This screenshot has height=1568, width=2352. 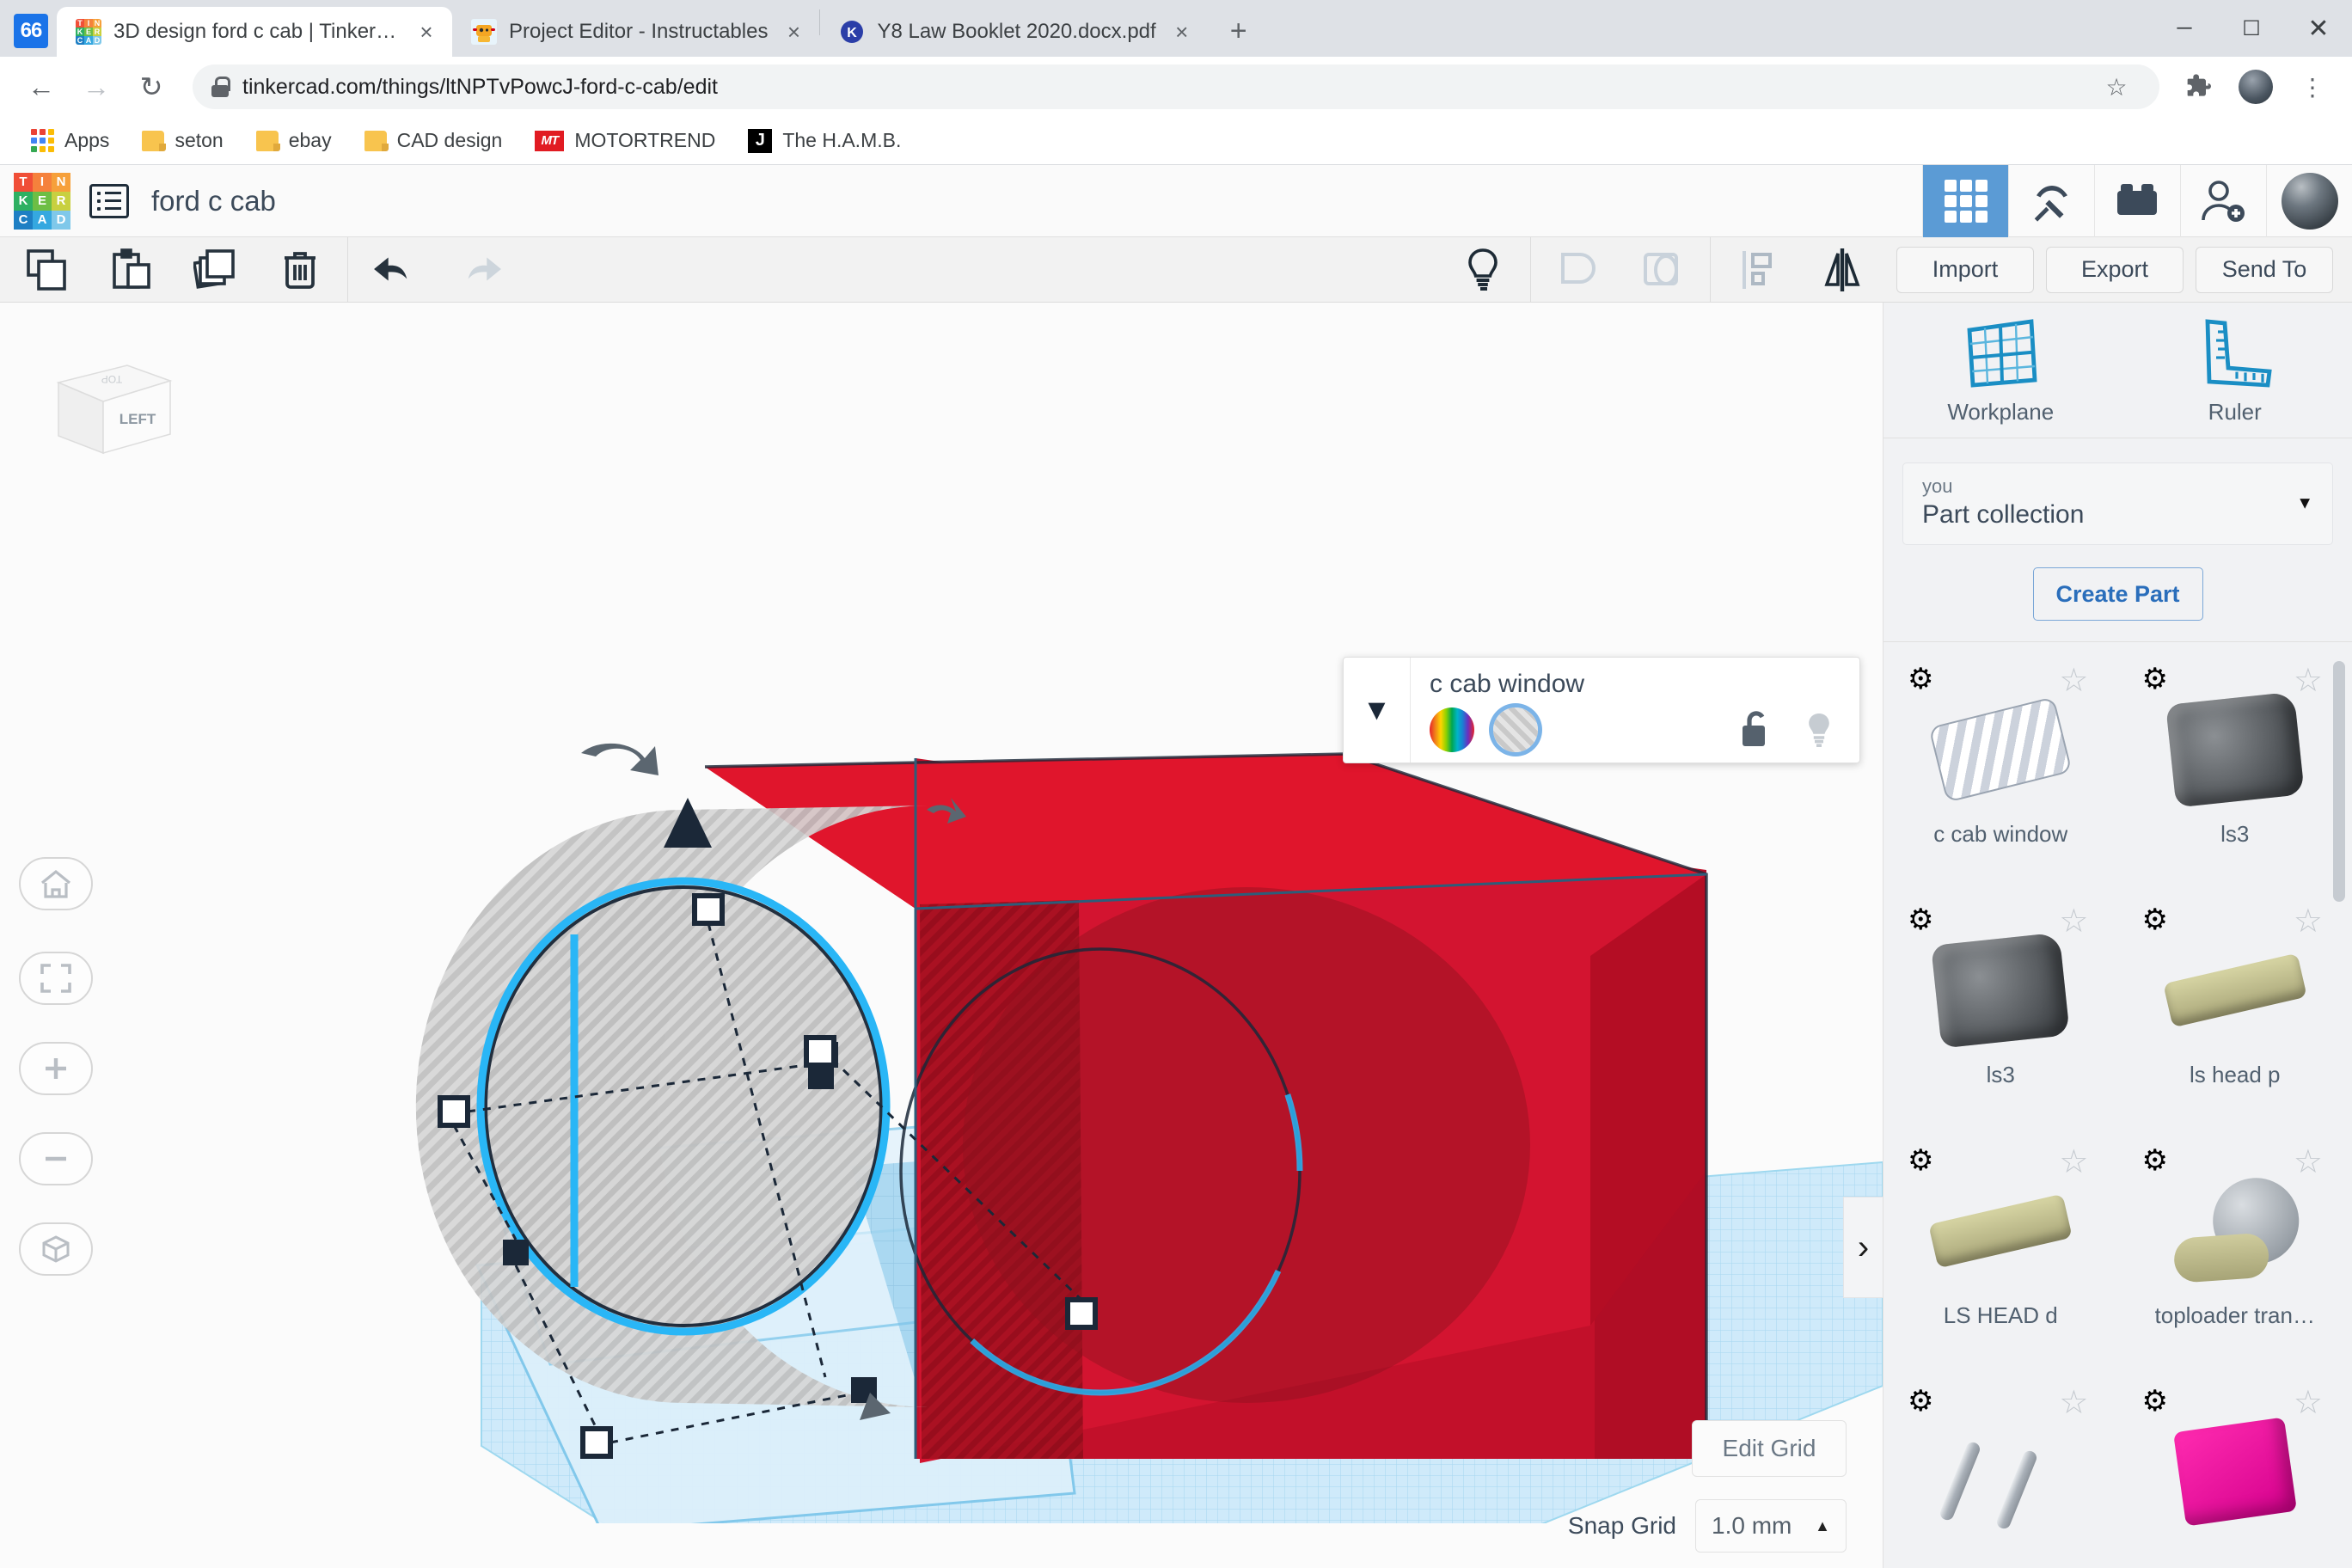 I want to click on lightbulb-icon, so click(x=1819, y=730).